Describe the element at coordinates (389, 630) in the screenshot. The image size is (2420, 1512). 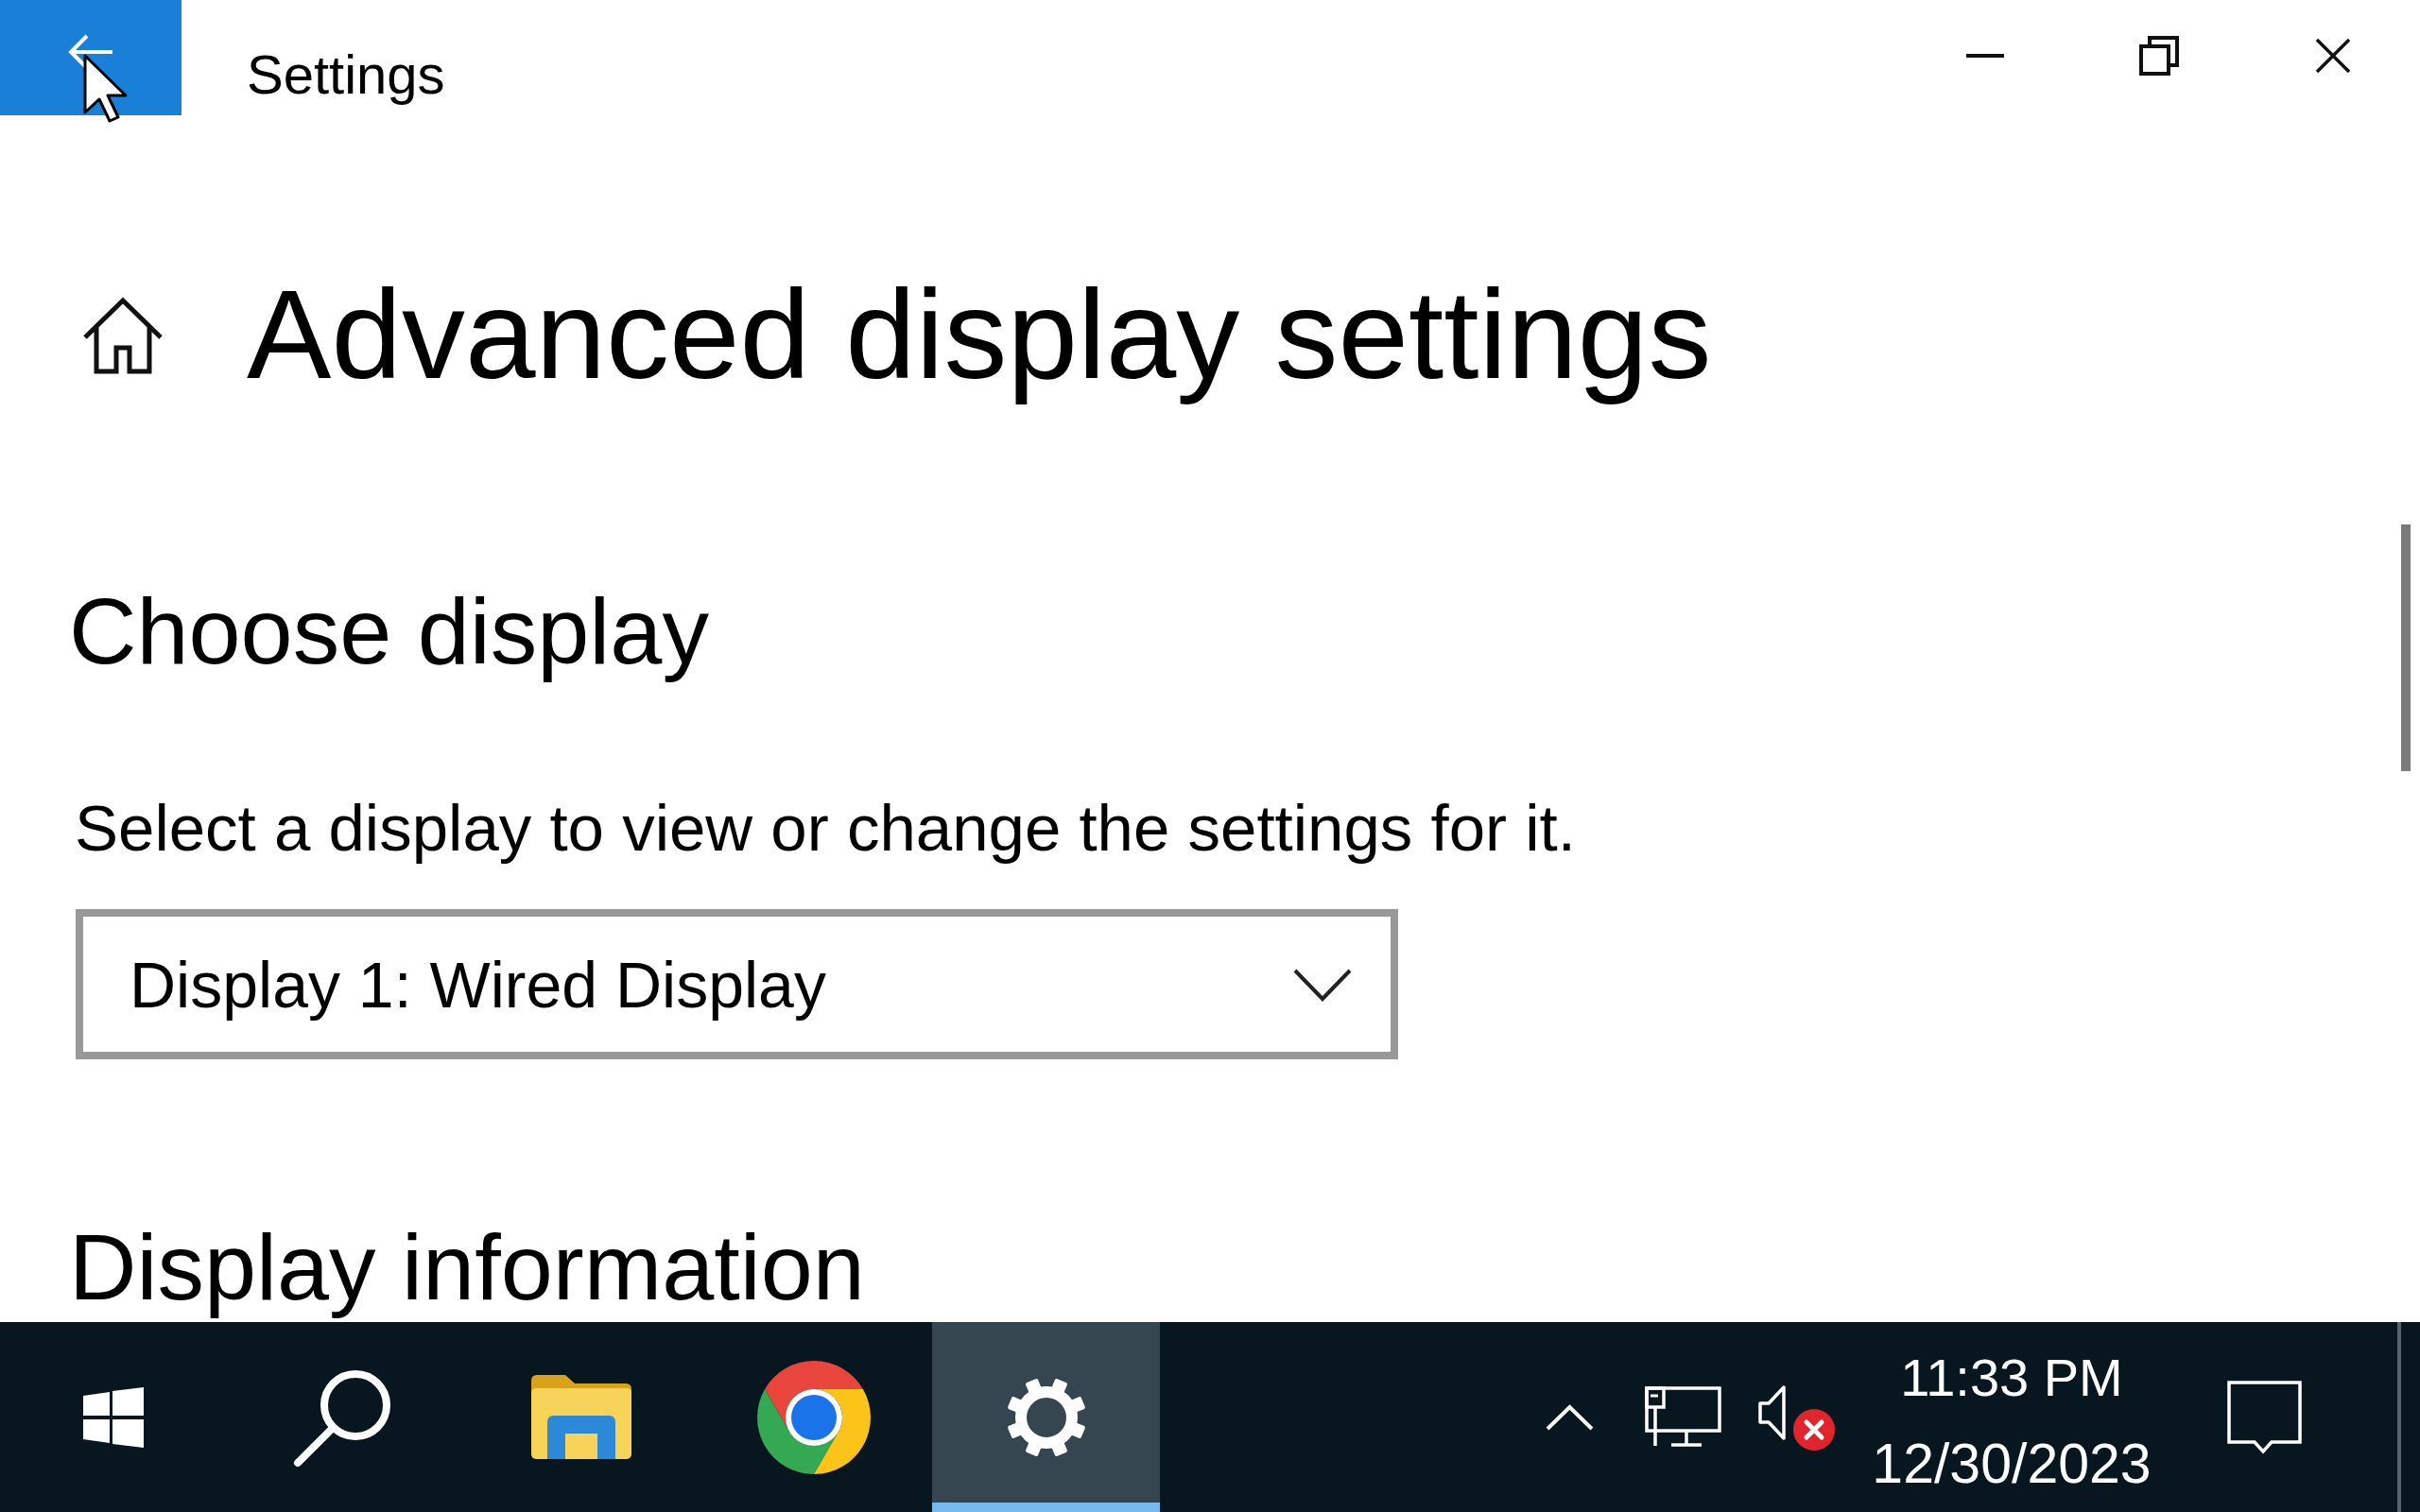
I see `section-heading: Choose display` at that location.